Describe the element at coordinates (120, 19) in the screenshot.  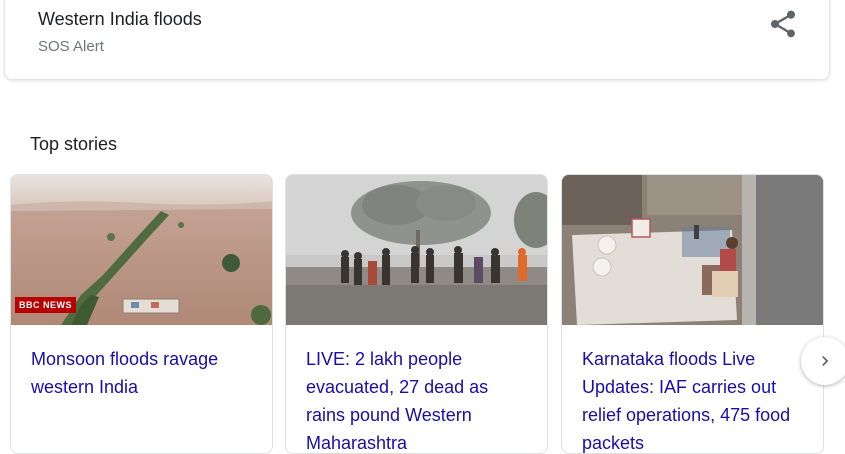
I see `sos-alert-title: Western India floods` at that location.